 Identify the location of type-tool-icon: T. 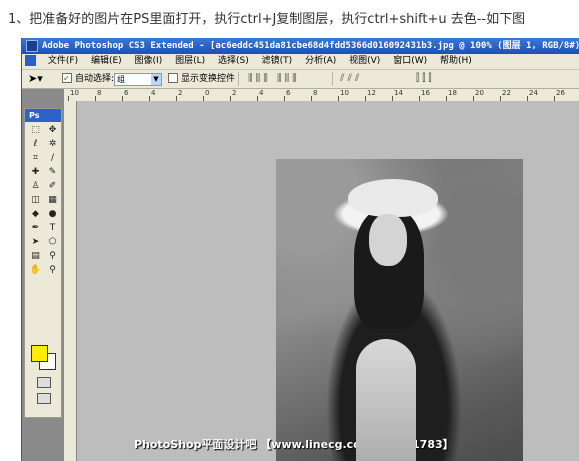
(52, 228).